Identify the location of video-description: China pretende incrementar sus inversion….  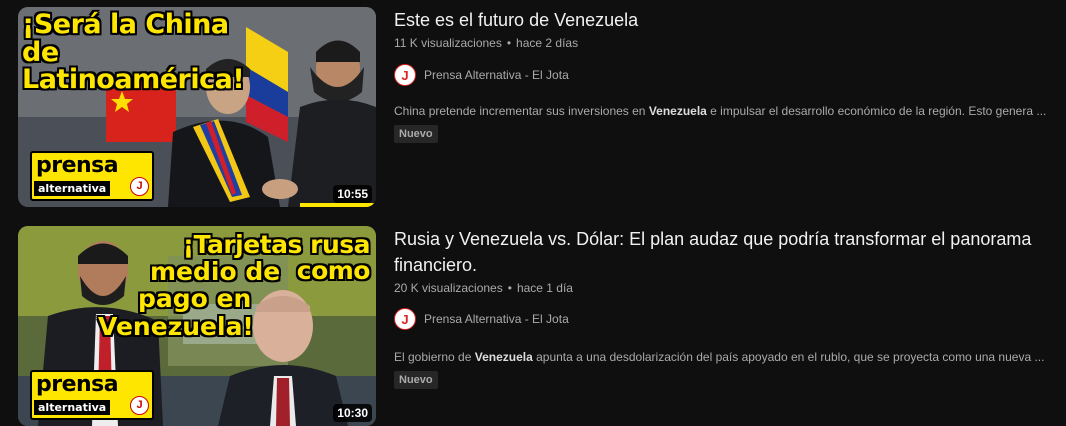
(724, 111).